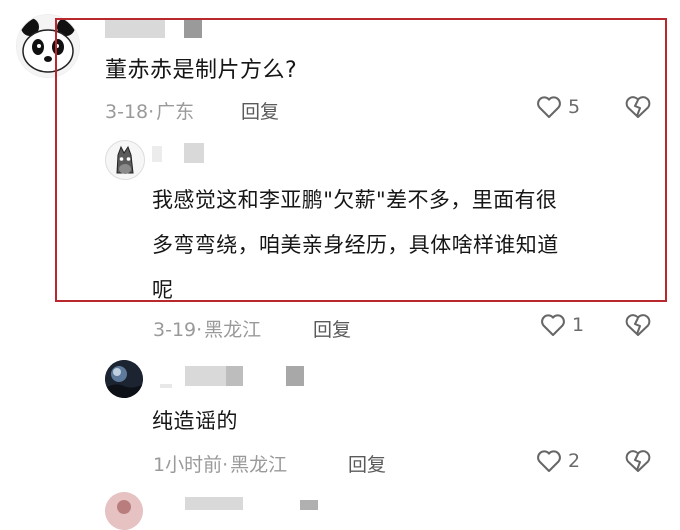  I want to click on like-button: 1, so click(562, 325).